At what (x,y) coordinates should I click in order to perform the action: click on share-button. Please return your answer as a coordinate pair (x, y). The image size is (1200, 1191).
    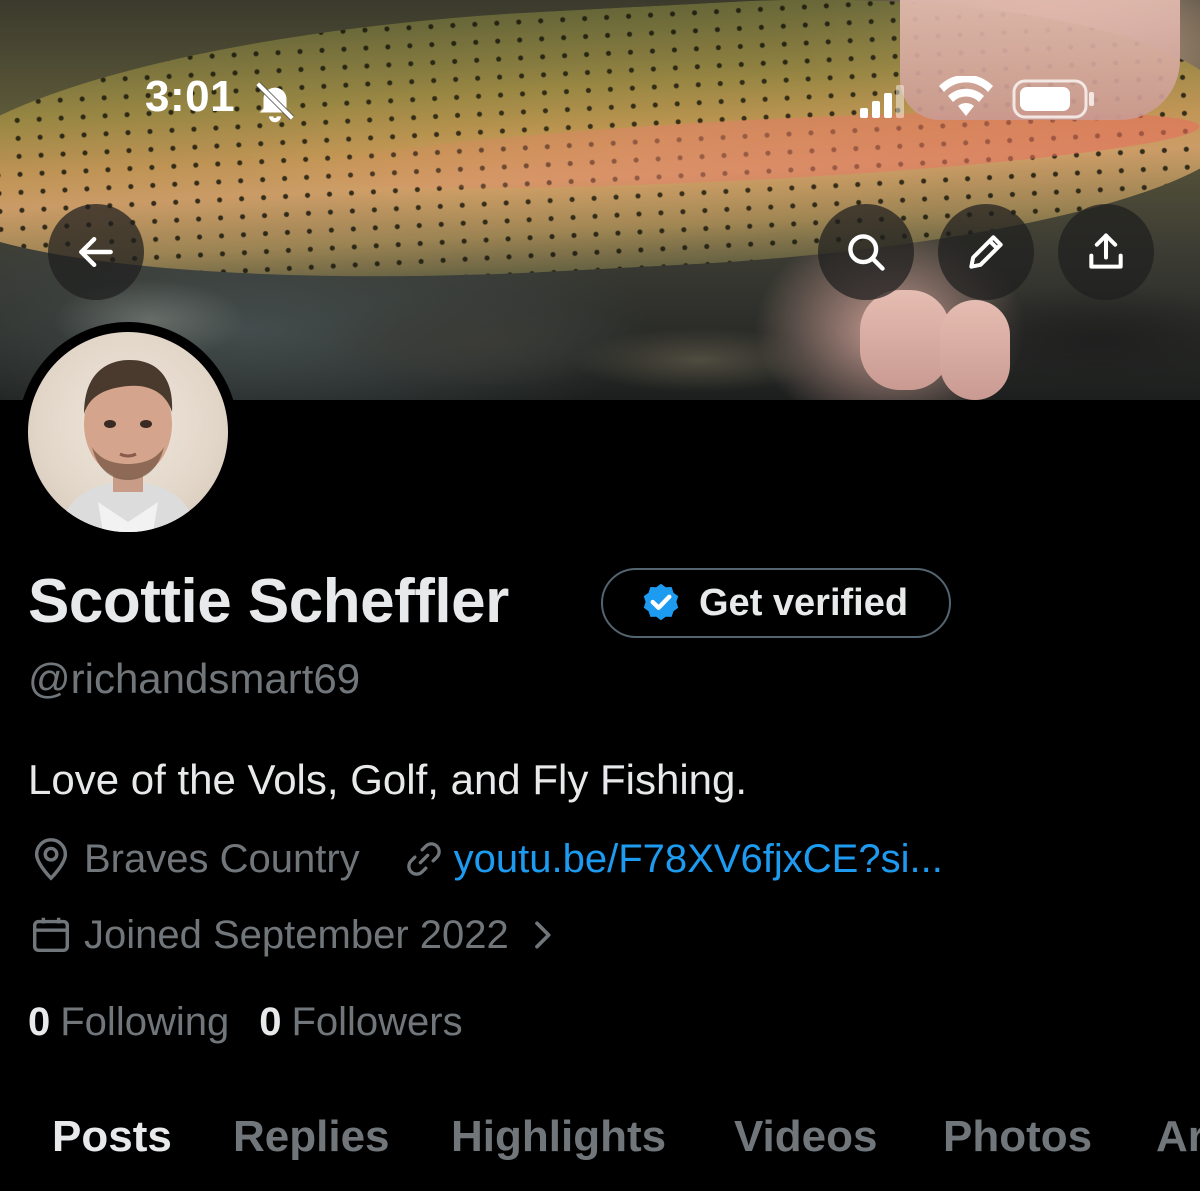
    Looking at the image, I should click on (1106, 252).